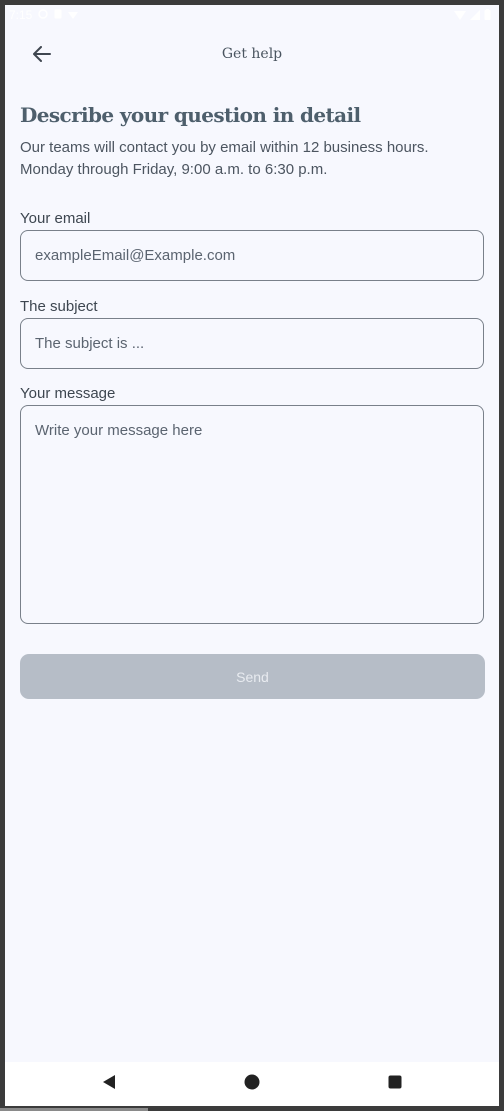 The image size is (504, 1111). I want to click on nav-recents-button, so click(395, 1084).